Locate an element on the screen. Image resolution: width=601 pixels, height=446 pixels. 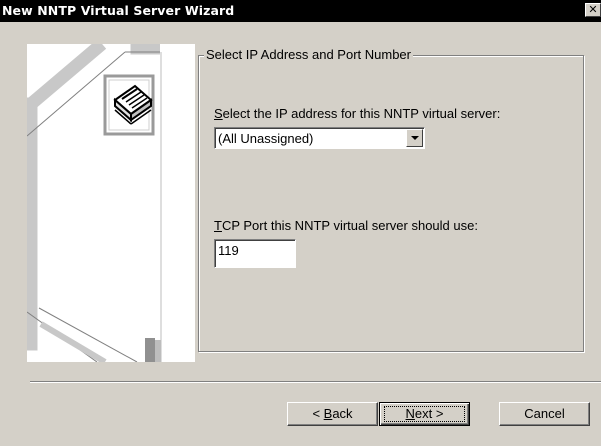
close-button: ✕ is located at coordinates (593, 10).